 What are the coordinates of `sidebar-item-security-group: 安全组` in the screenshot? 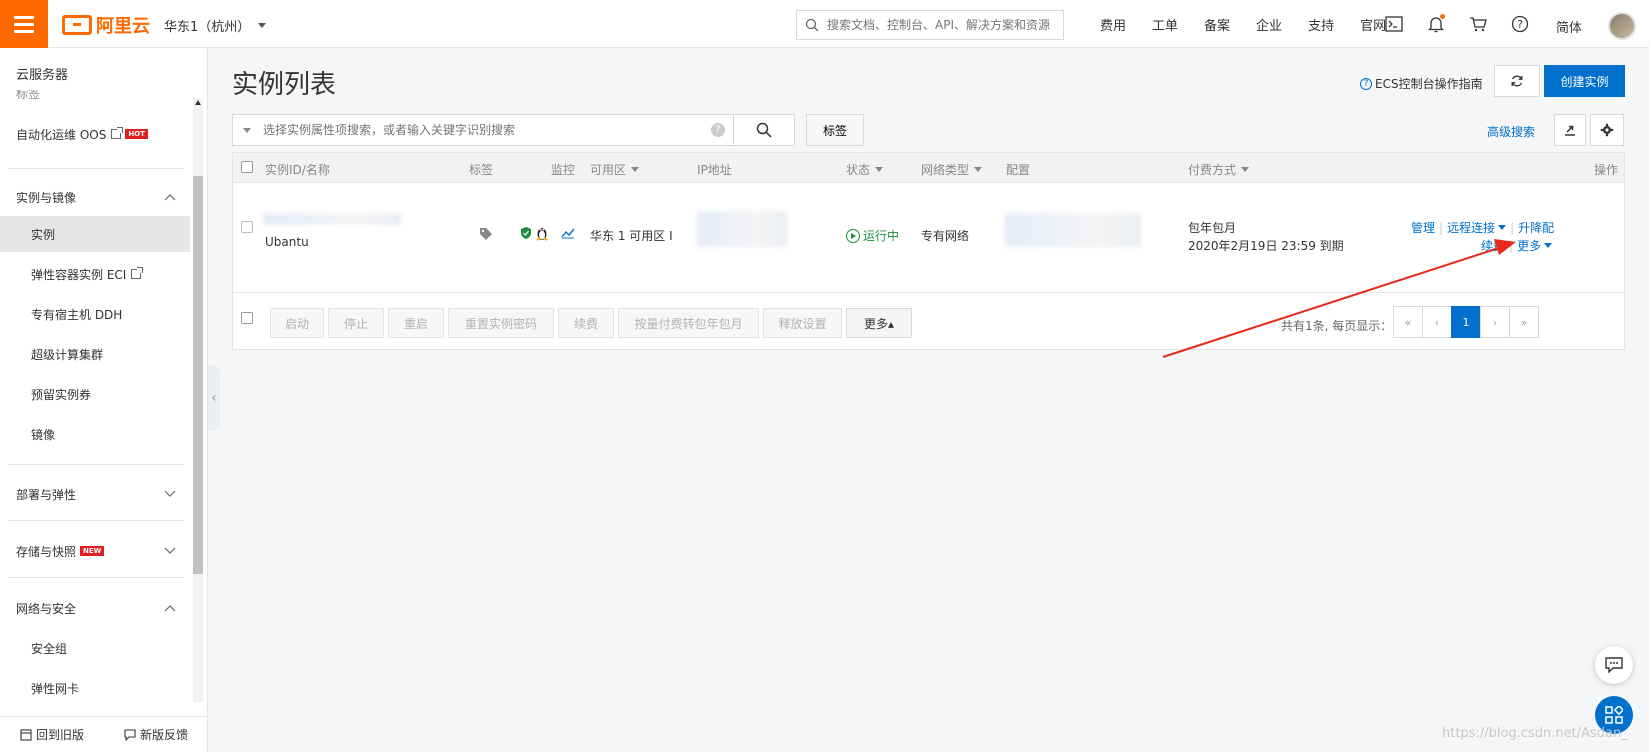 It's located at (95, 648).